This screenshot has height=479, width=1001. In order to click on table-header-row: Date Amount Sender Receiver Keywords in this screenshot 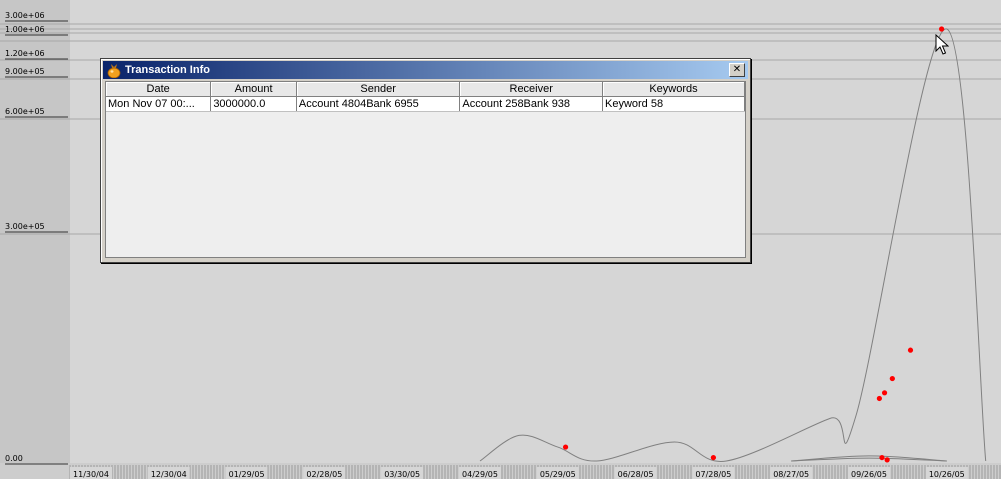, I will do `click(425, 89)`.